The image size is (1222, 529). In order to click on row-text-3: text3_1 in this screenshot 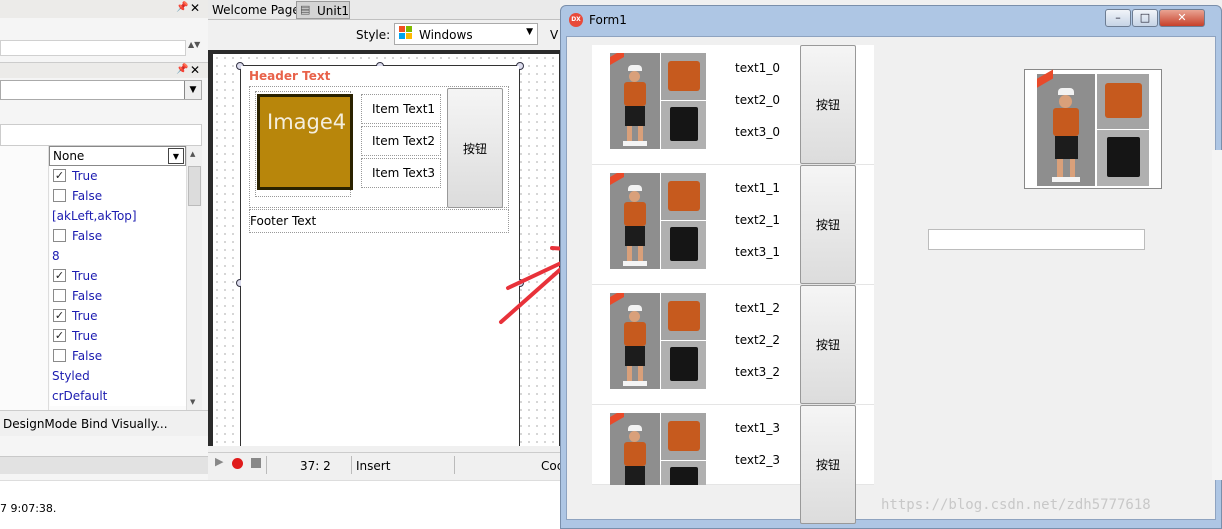, I will do `click(757, 252)`.